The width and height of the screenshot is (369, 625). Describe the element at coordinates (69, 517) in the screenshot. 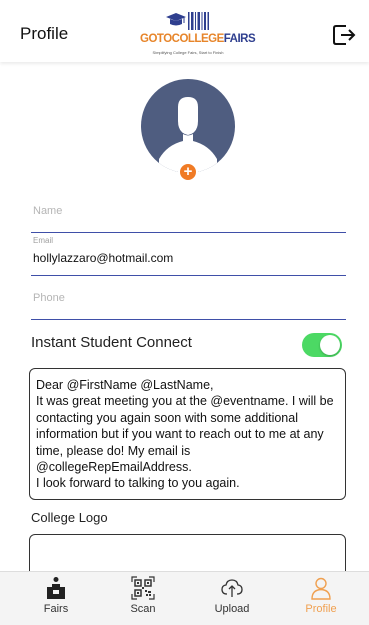

I see `college-logo-label: College Logo` at that location.